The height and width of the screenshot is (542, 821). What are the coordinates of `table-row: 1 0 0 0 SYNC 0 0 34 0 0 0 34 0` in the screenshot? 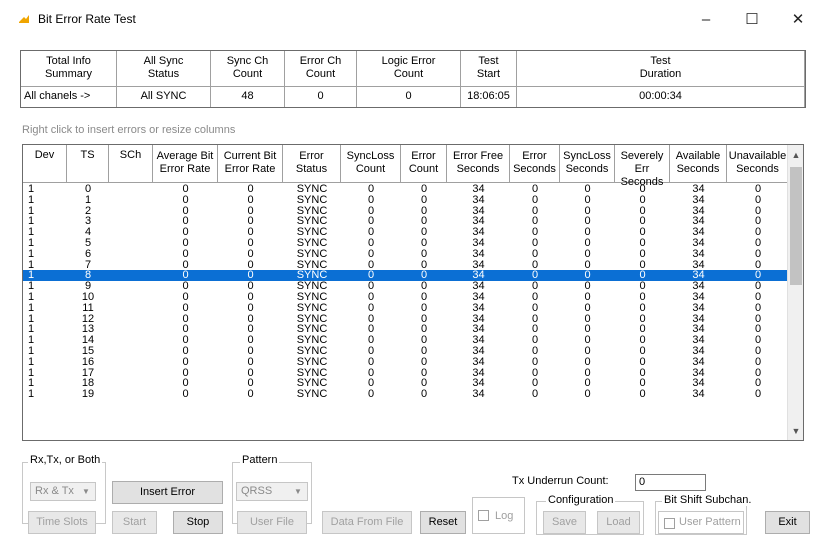 It's located at (406, 189).